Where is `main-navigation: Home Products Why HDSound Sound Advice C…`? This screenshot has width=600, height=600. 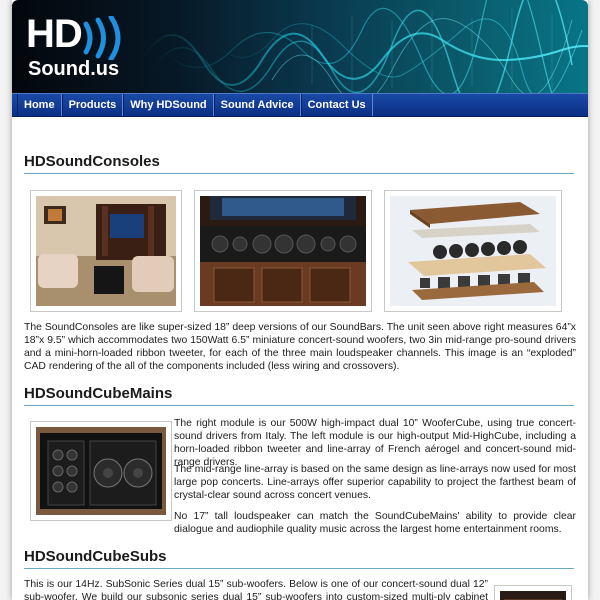 main-navigation: Home Products Why HDSound Sound Advice C… is located at coordinates (300, 105).